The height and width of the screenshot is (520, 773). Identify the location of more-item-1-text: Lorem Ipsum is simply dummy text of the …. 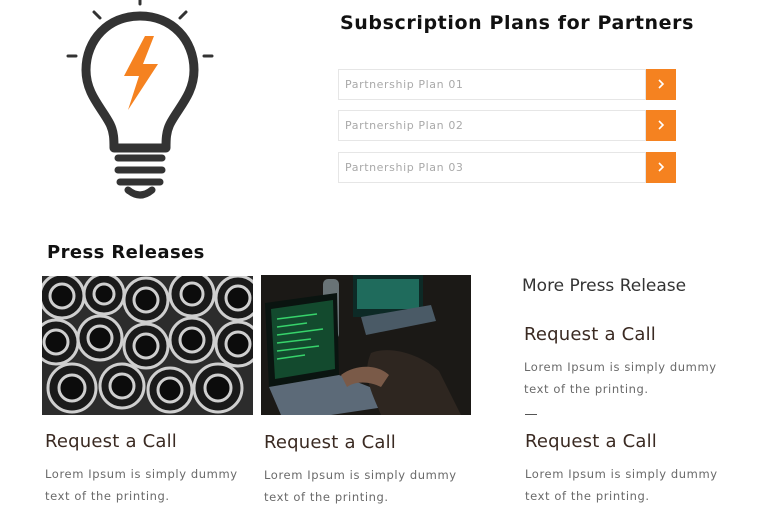
(620, 378).